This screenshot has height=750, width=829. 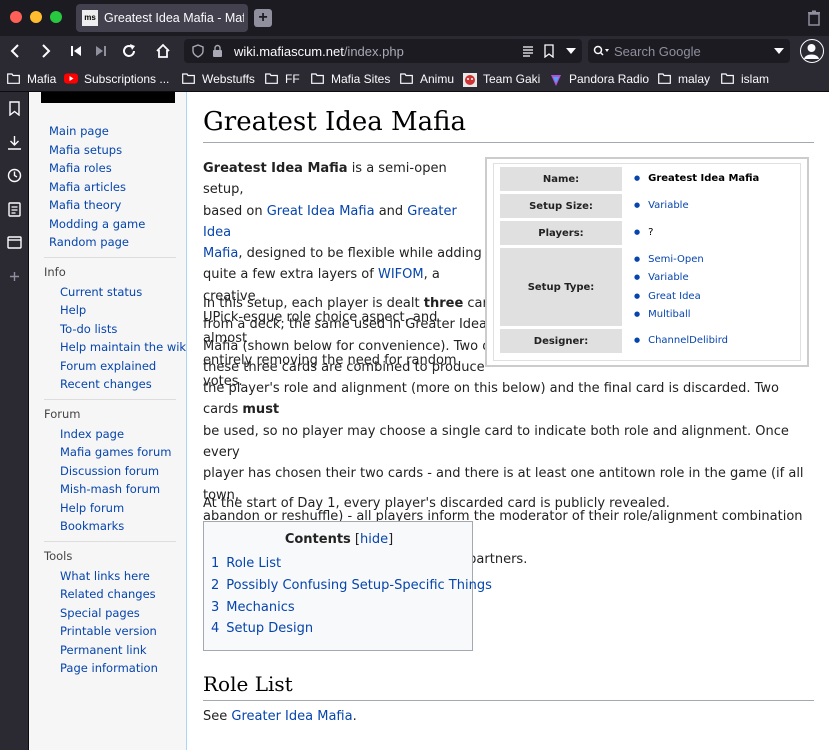 I want to click on history-icon, so click(x=14, y=175).